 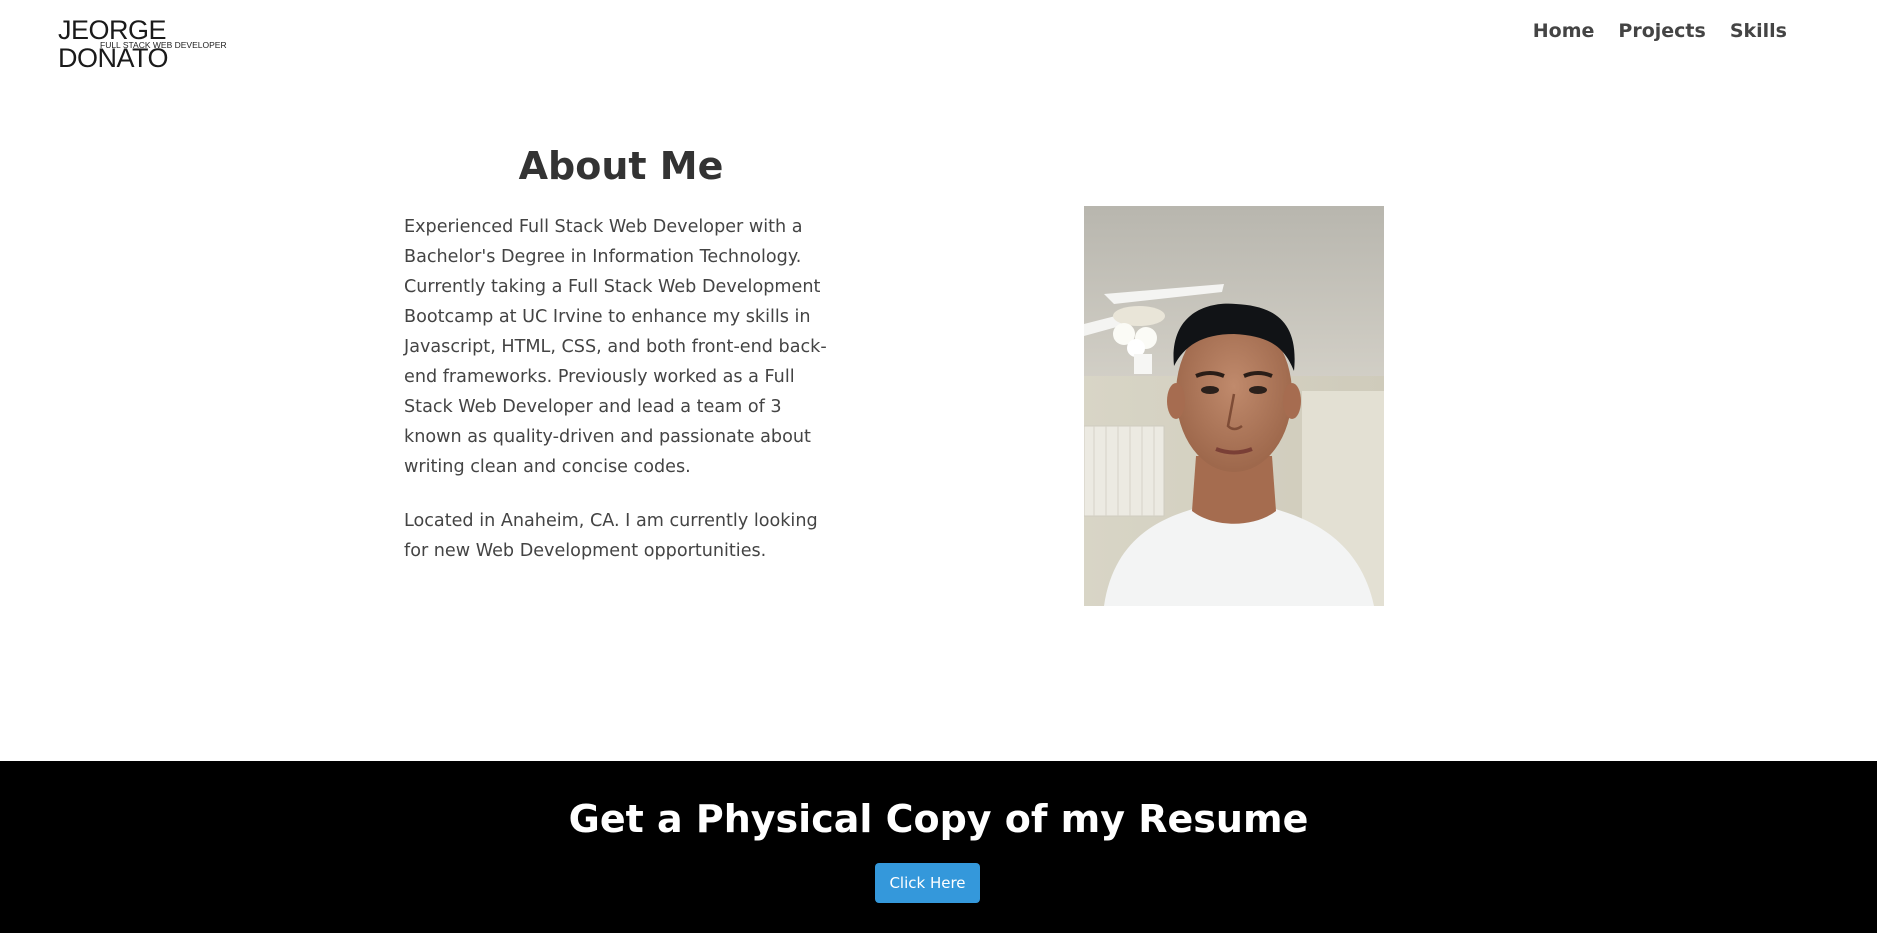 I want to click on site-logo: JEORGE DONATO FULL STACK WEB DEVELOPER, so click(x=168, y=44).